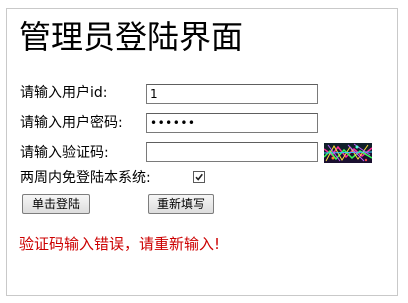  Describe the element at coordinates (232, 94) in the screenshot. I see `username-input` at that location.